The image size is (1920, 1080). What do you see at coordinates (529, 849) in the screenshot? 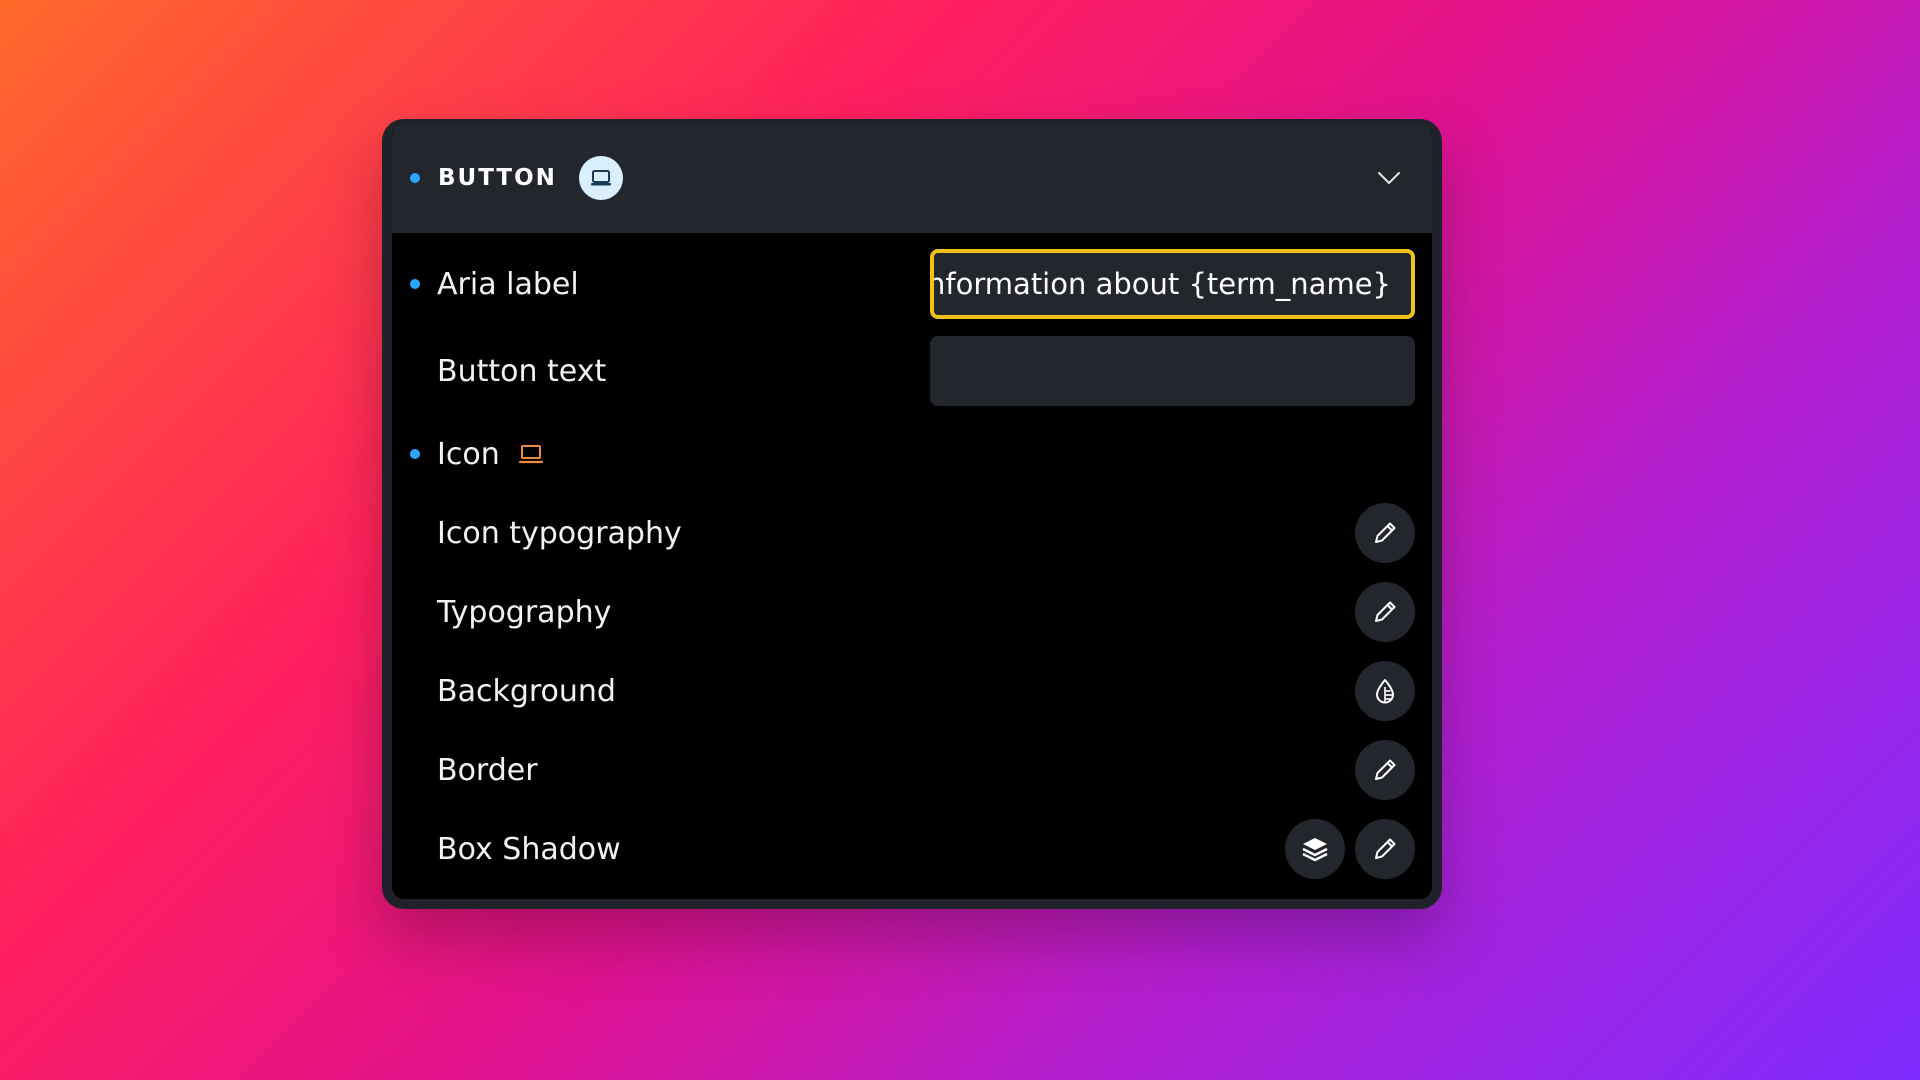
I see `box-shadow-label: Box Shadow` at bounding box center [529, 849].